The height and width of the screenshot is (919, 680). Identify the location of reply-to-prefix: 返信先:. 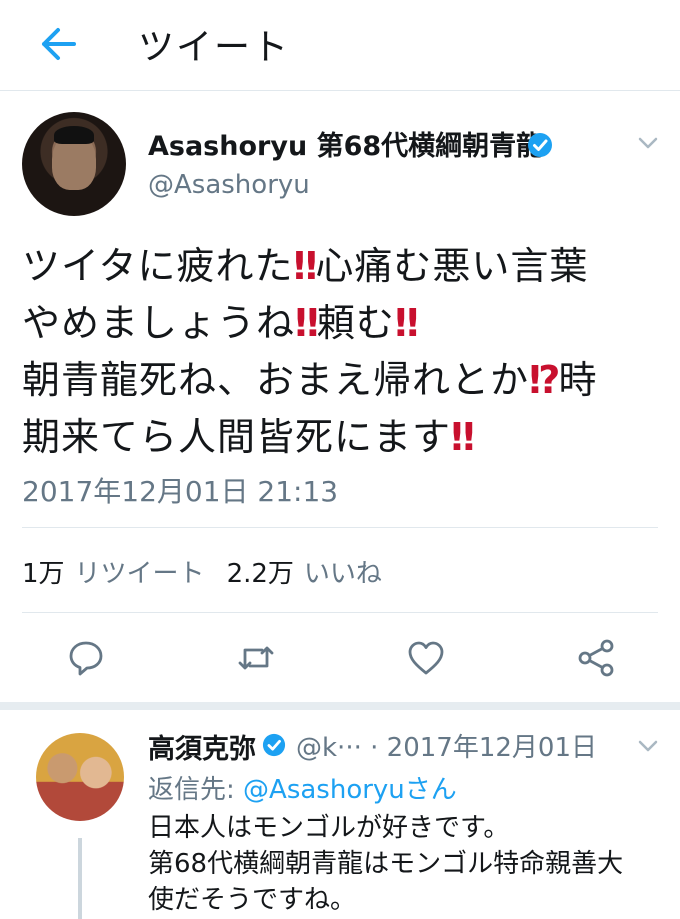
(196, 790).